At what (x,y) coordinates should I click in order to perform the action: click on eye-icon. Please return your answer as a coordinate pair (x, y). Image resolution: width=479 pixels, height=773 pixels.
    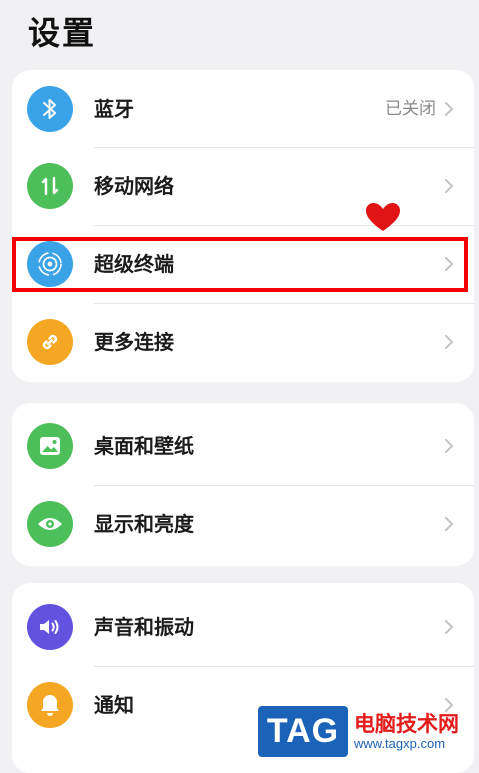
    Looking at the image, I should click on (50, 524).